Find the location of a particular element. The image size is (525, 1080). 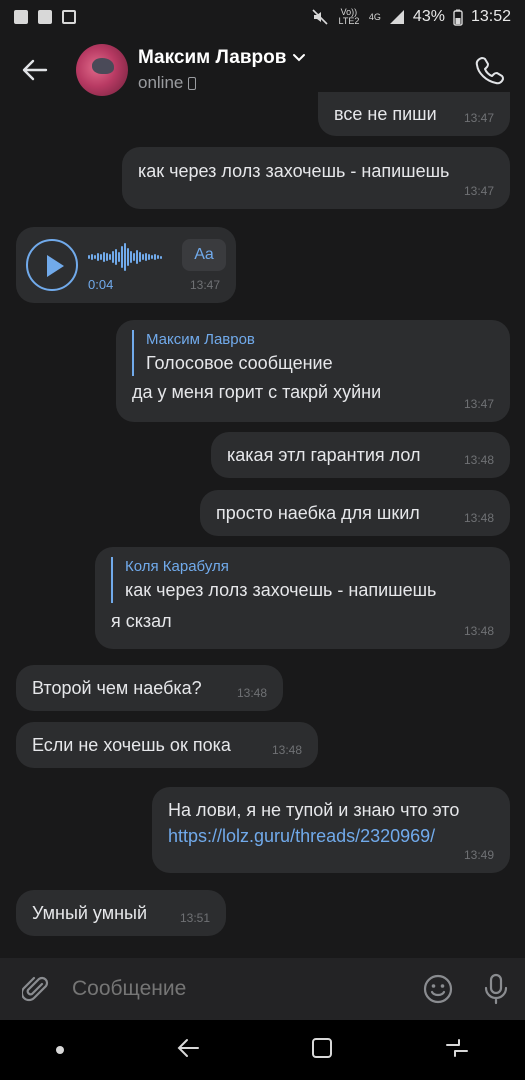

online-status: online is located at coordinates (161, 82).